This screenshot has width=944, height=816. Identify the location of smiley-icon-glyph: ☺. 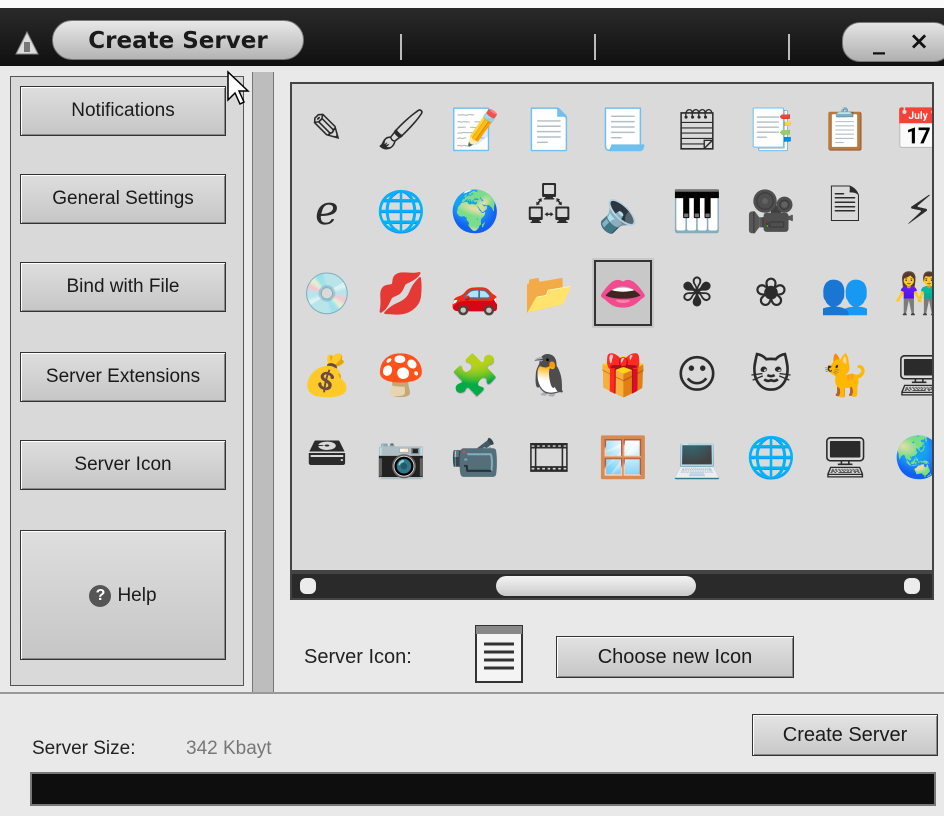
(697, 375).